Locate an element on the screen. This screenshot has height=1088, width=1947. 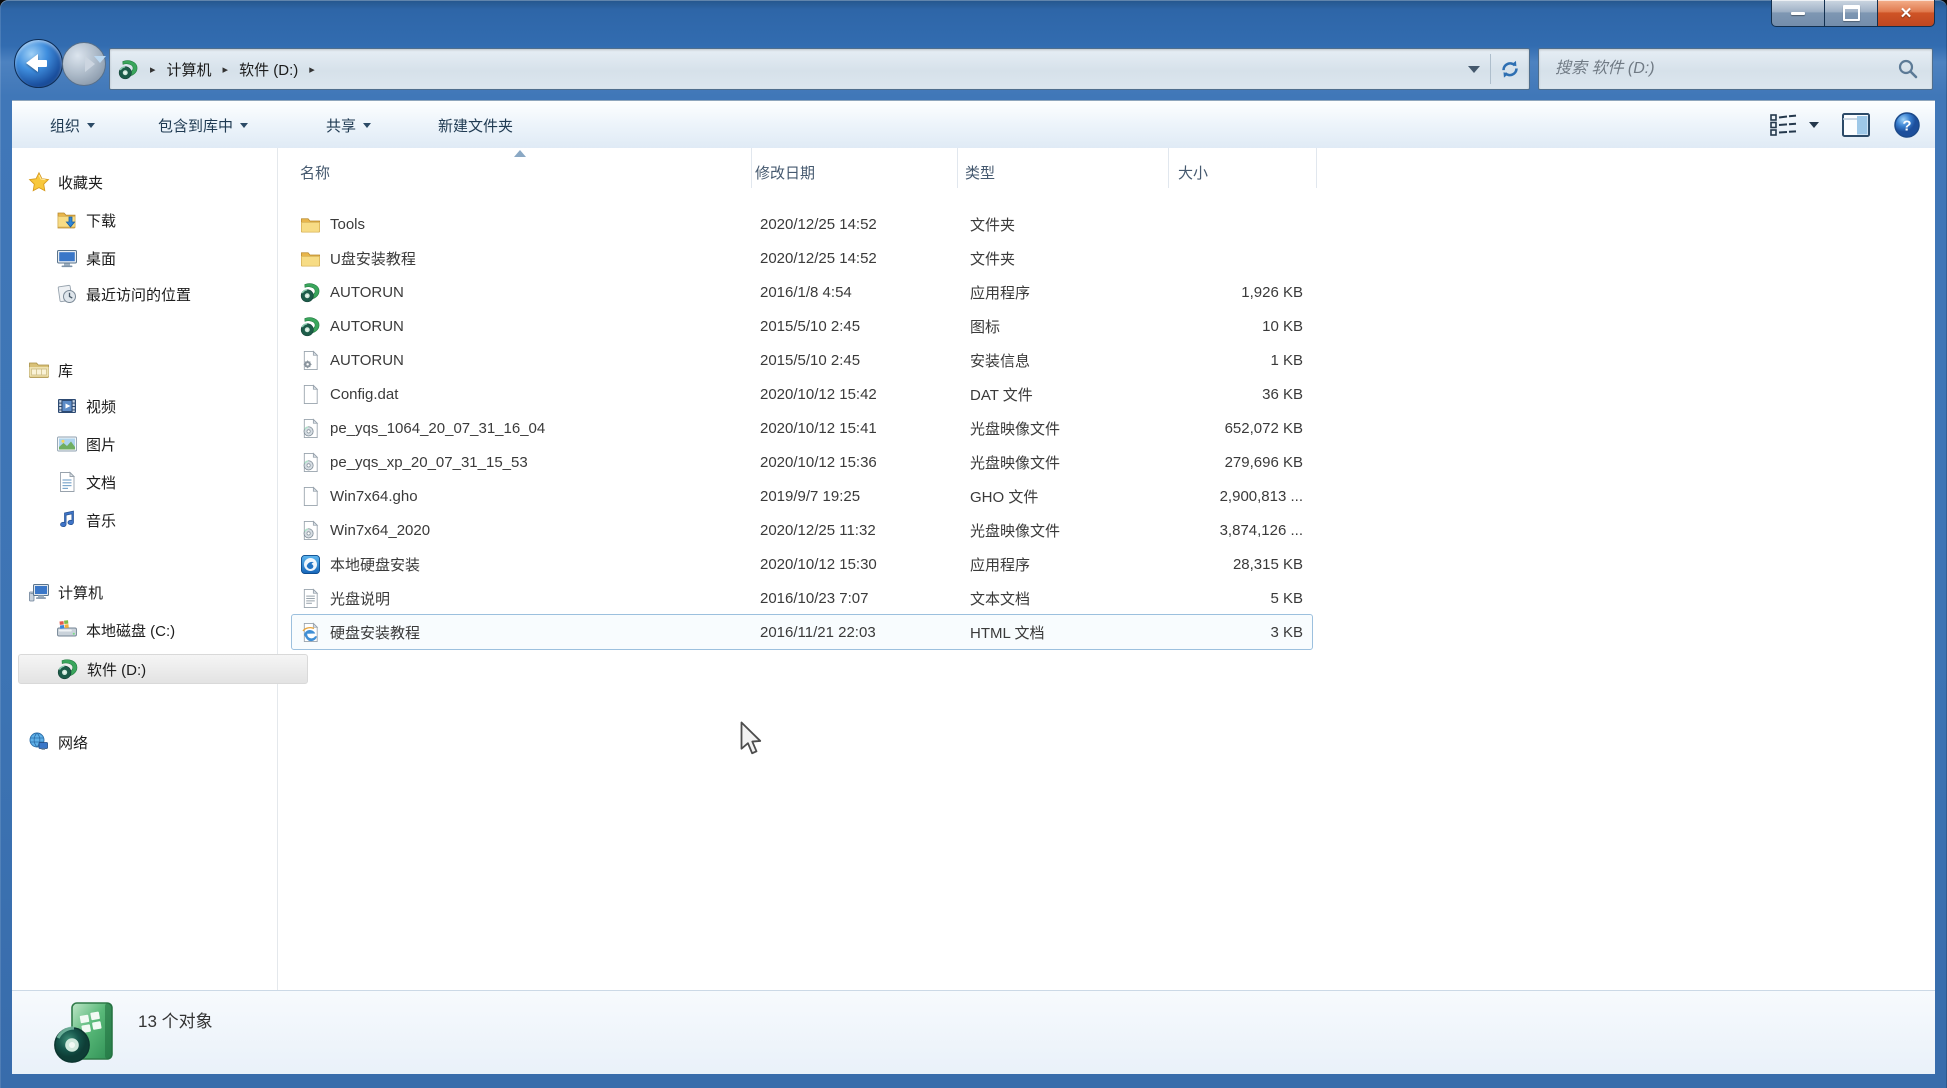
disc-image-icon is located at coordinates (310, 462).